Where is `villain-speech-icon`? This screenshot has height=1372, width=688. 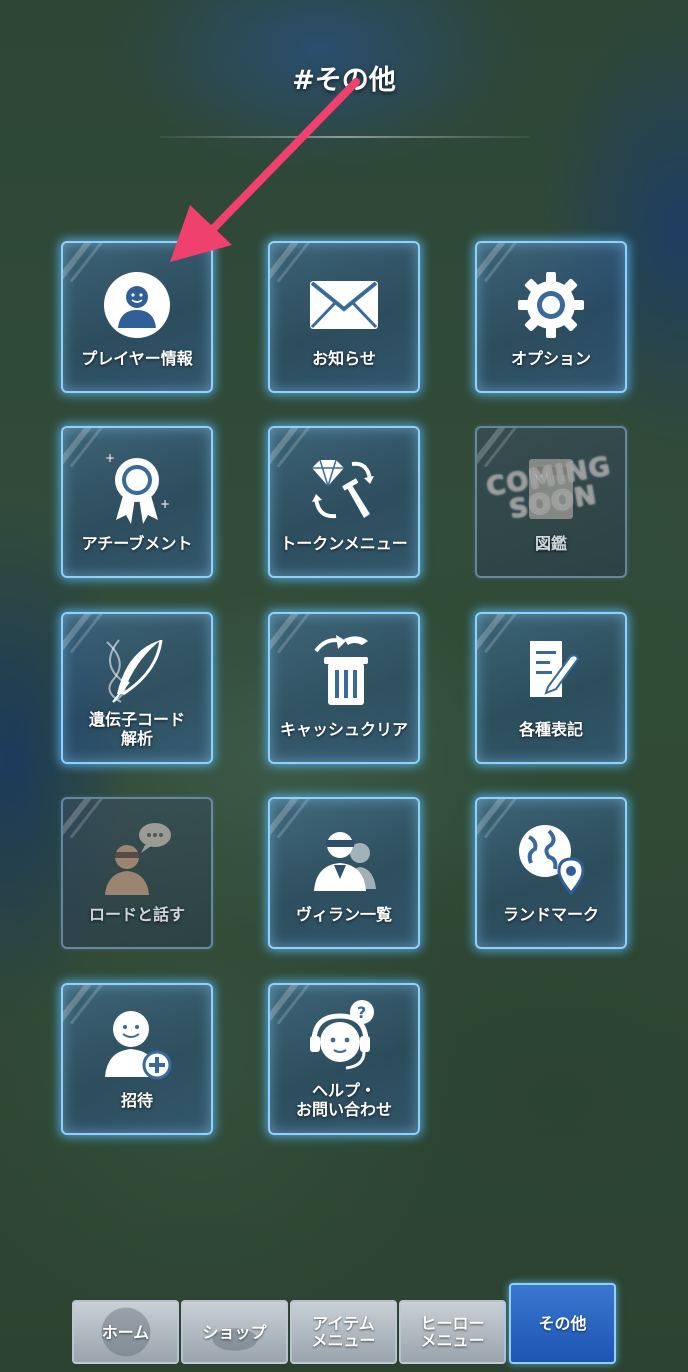 villain-speech-icon is located at coordinates (137, 857).